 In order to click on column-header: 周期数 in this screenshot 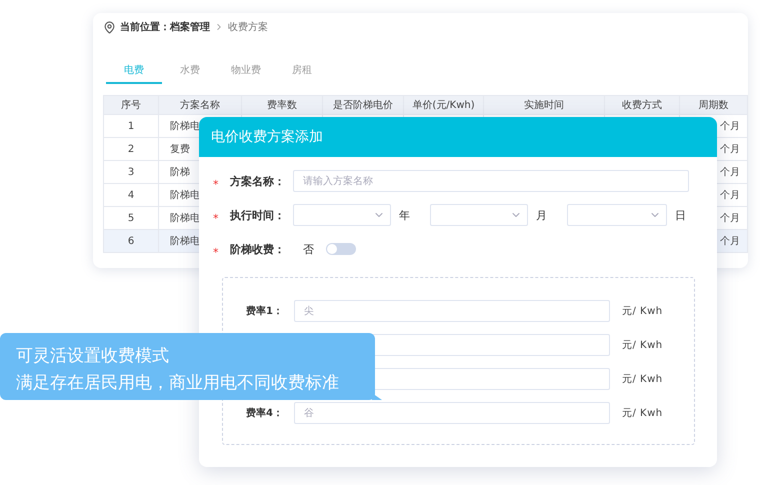, I will do `click(713, 105)`.